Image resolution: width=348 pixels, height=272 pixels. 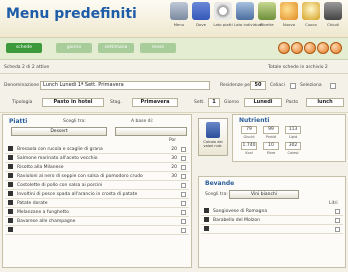 What do you see at coordinates (325, 102) in the screenshot?
I see `pasto-field: lunch` at bounding box center [325, 102].